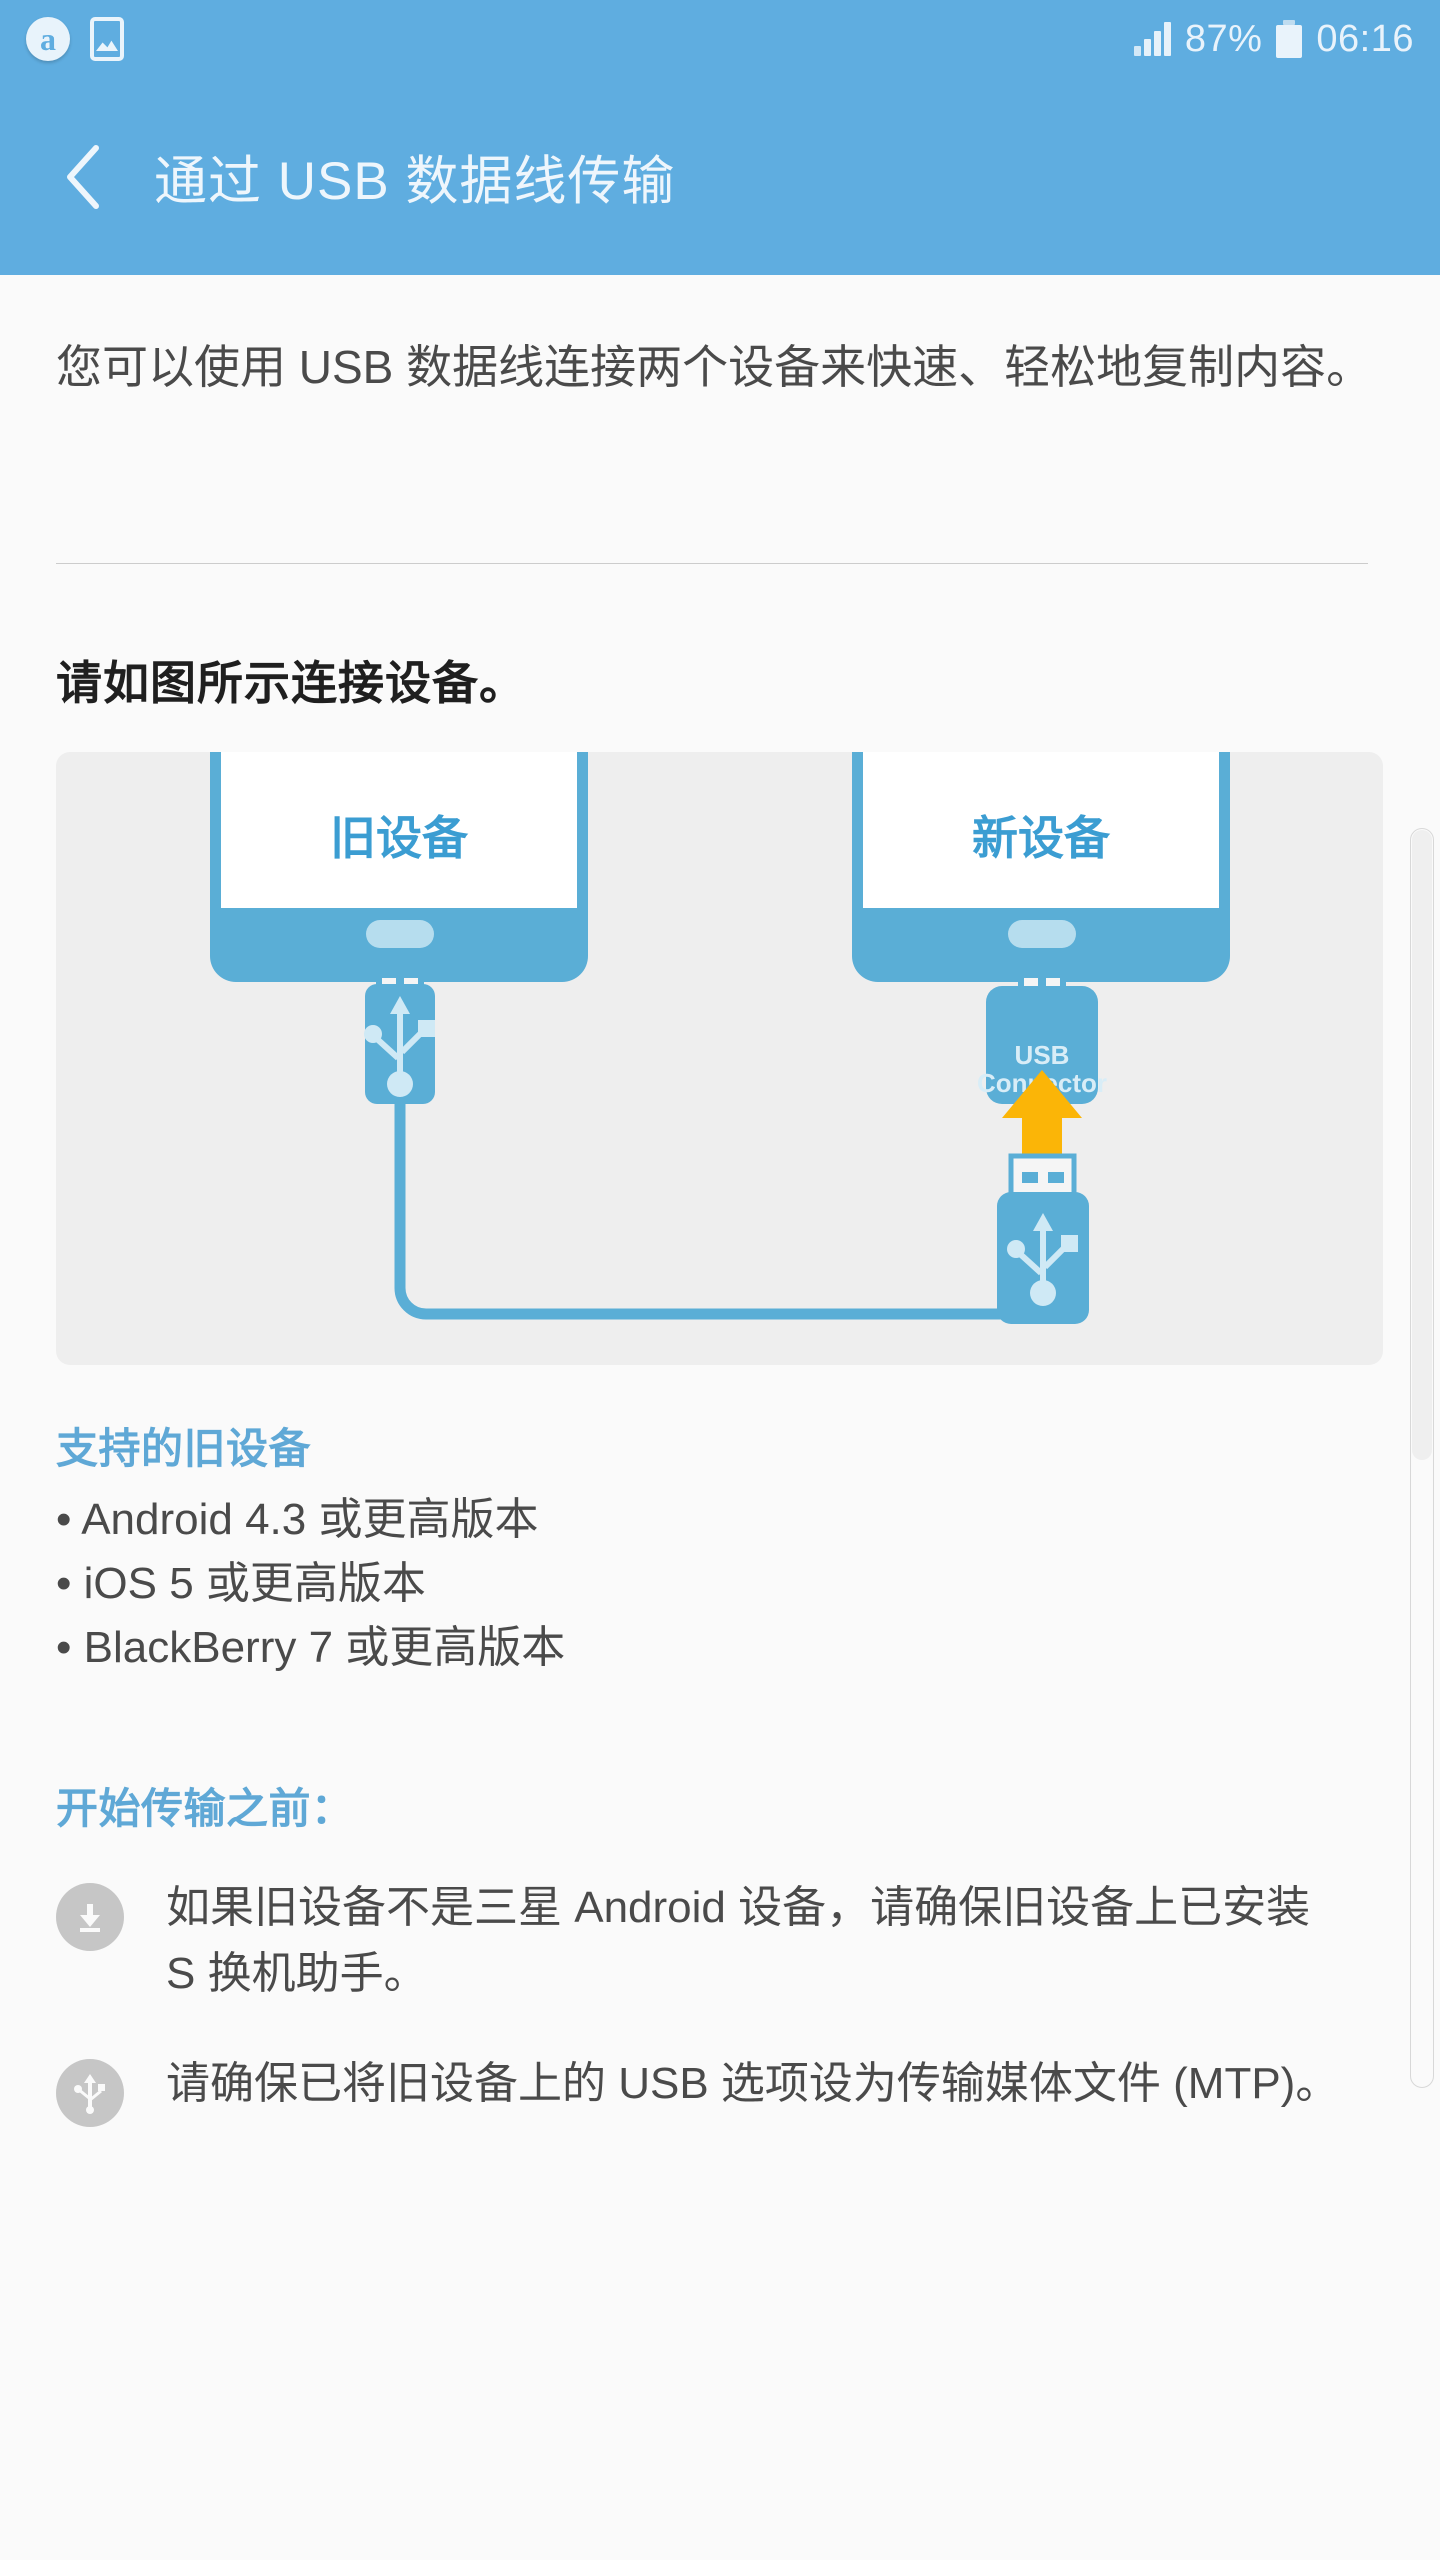  I want to click on list-item: • iOS 5 或更高版本, so click(241, 1583).